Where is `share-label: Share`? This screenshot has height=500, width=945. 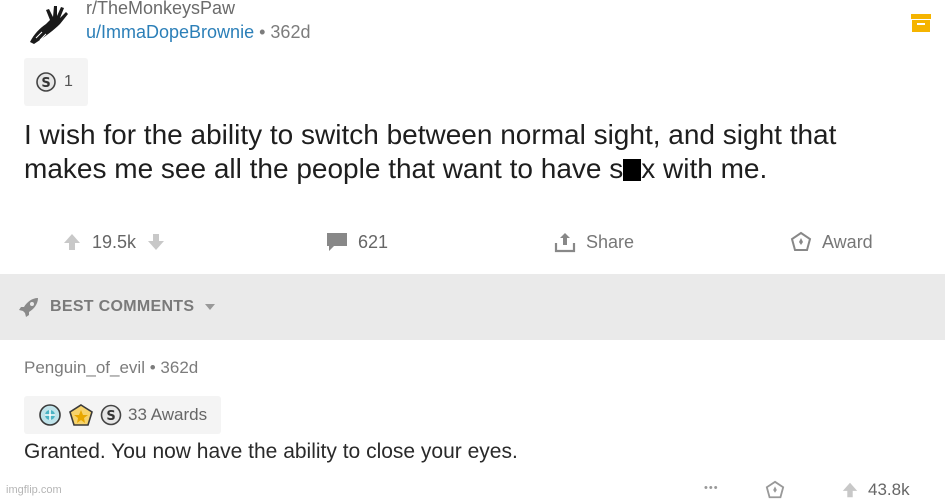 share-label: Share is located at coordinates (610, 241).